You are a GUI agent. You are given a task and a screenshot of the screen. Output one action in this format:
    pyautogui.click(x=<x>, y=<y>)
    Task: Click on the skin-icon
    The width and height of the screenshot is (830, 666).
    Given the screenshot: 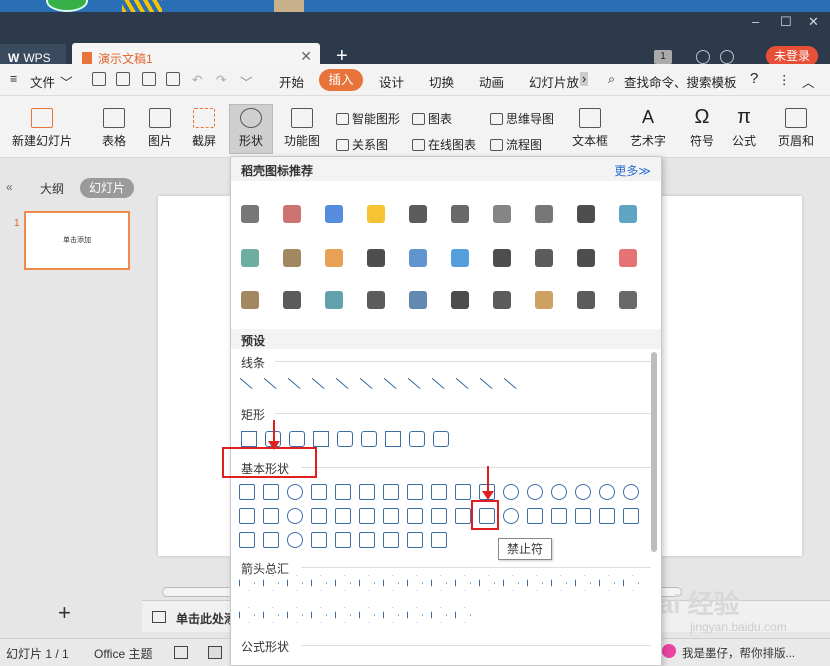 What is the action you would take?
    pyautogui.click(x=703, y=57)
    